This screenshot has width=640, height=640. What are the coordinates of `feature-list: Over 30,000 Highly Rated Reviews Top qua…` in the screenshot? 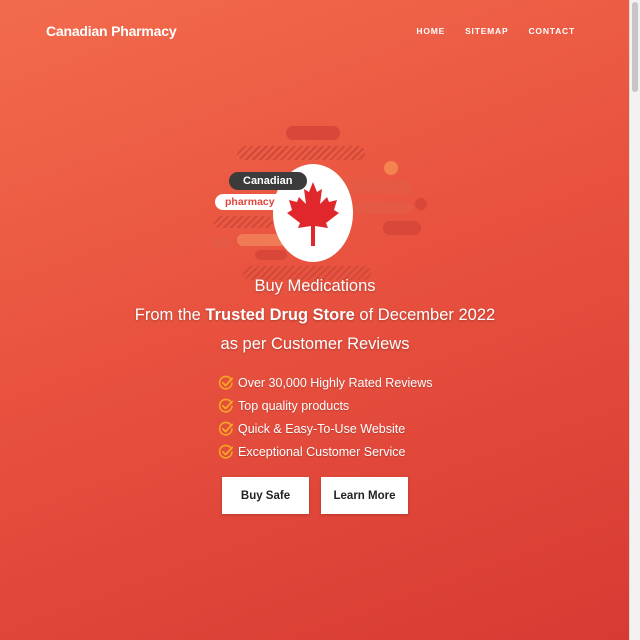 It's located at (325, 417).